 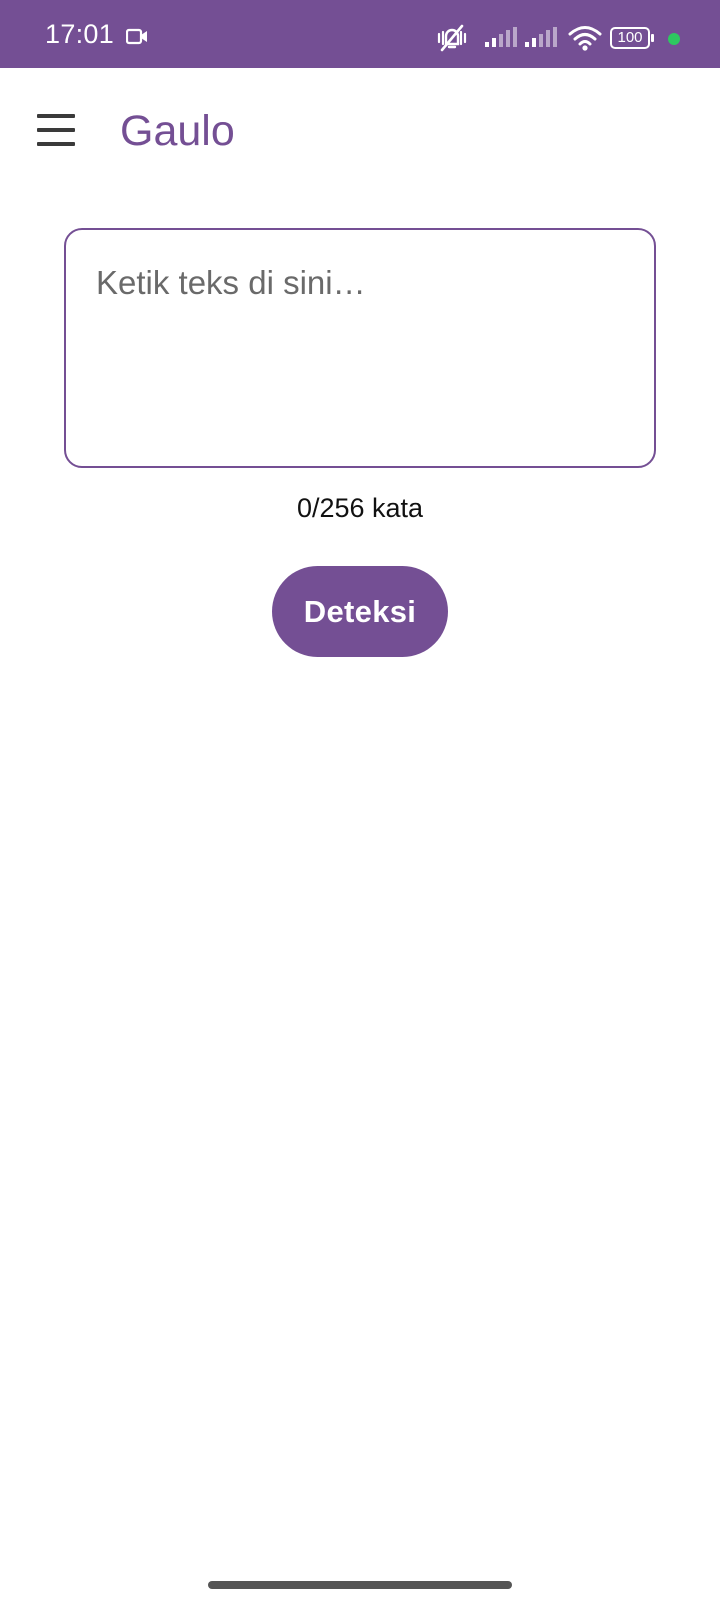 What do you see at coordinates (452, 38) in the screenshot?
I see `vibrate-silent-icon` at bounding box center [452, 38].